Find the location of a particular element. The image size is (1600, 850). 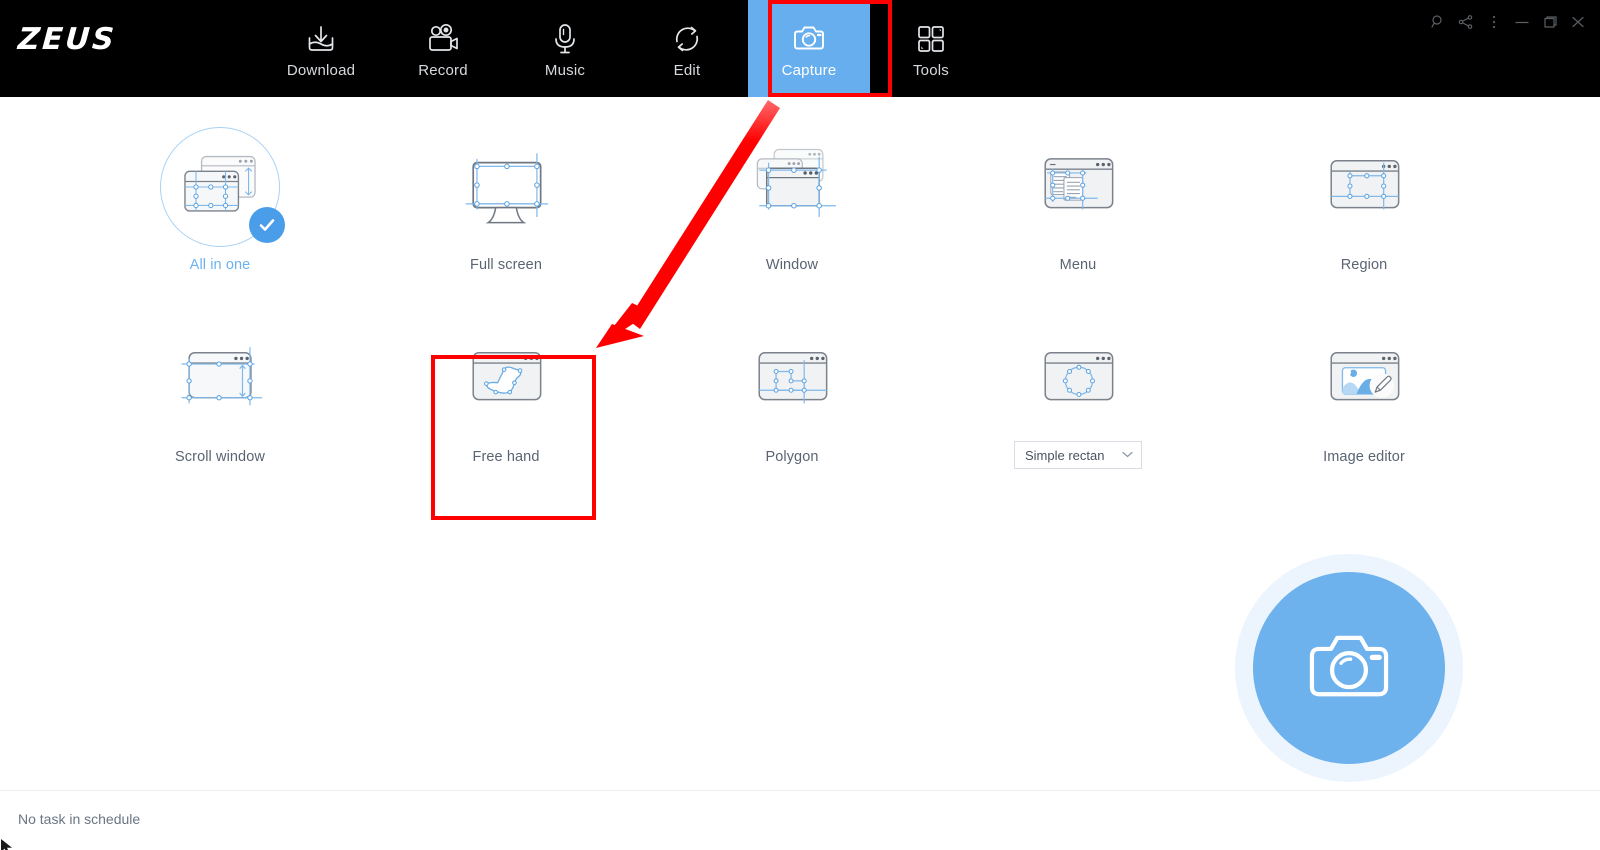

app-logo: ZEUS is located at coordinates (67, 39).